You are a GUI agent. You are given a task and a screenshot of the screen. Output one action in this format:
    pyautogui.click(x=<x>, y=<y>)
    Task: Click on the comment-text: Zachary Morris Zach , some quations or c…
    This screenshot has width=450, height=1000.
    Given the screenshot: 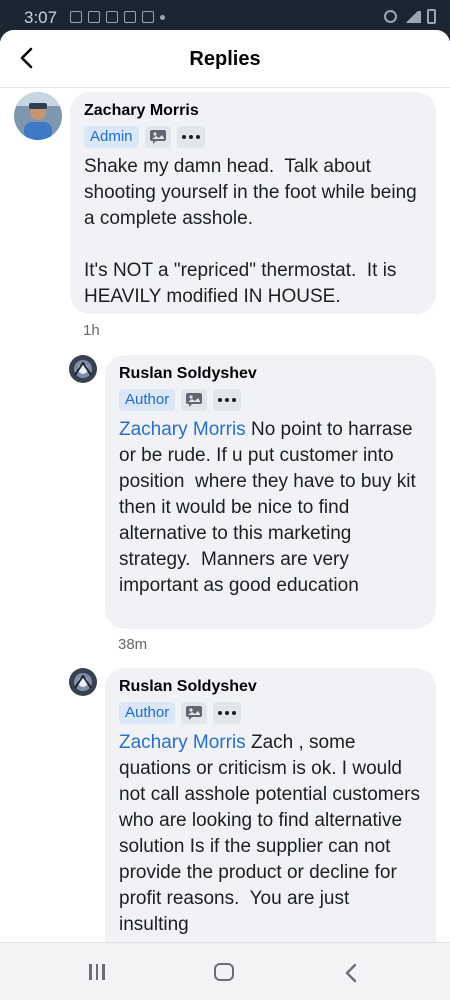 What is the action you would take?
    pyautogui.click(x=272, y=833)
    